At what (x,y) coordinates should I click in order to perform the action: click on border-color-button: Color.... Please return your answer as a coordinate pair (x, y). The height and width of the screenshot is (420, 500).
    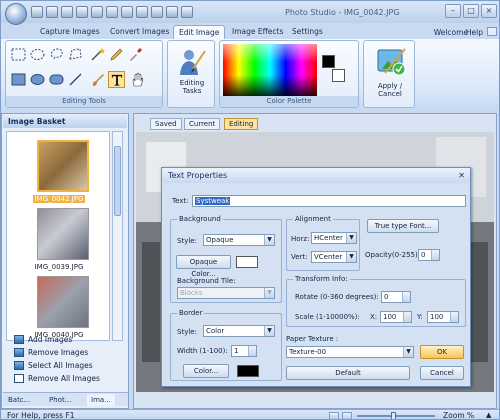
    Looking at the image, I should click on (206, 371).